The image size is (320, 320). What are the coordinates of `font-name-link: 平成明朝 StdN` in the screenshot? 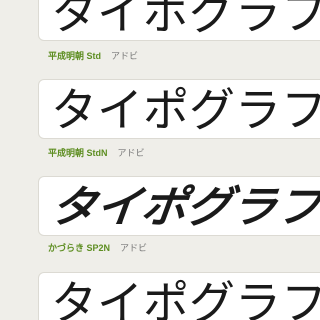 It's located at (78, 153).